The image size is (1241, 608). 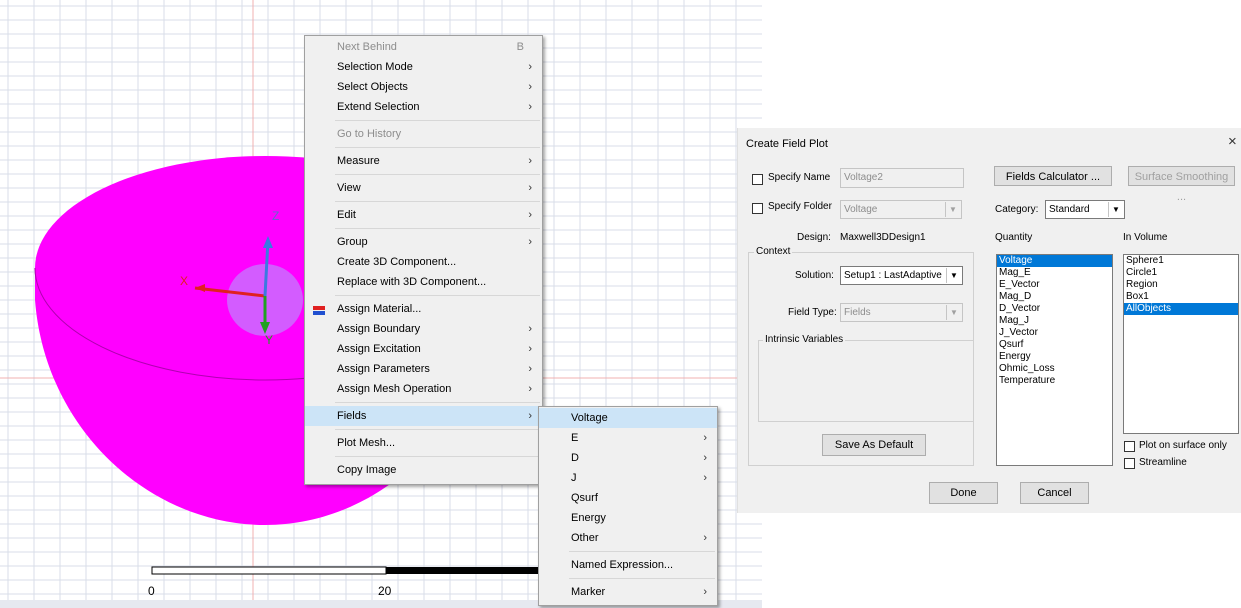 What do you see at coordinates (423, 369) in the screenshot?
I see `menu-item-assign-parameters: Assign Parameters ›` at bounding box center [423, 369].